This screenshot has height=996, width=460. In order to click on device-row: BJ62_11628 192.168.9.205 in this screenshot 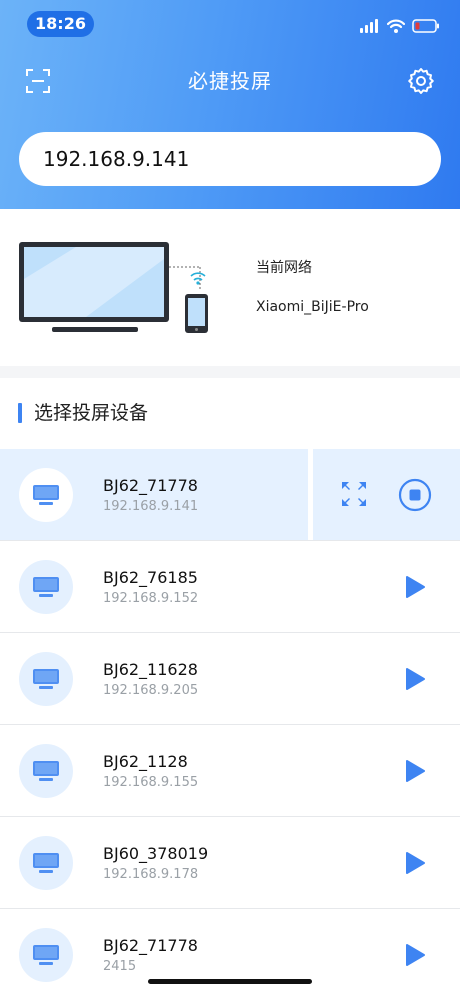, I will do `click(230, 679)`.